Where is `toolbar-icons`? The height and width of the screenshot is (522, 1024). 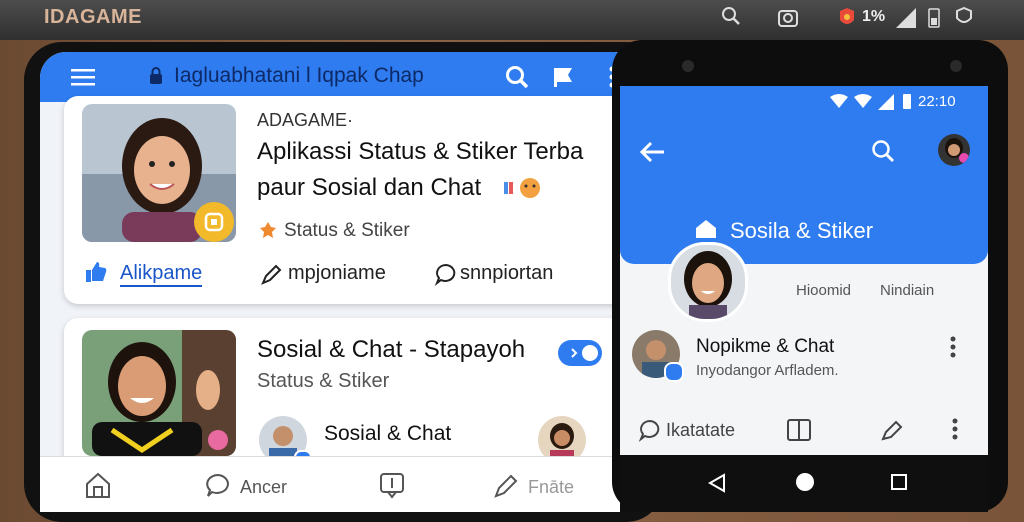
toolbar-icons is located at coordinates (731, 18).